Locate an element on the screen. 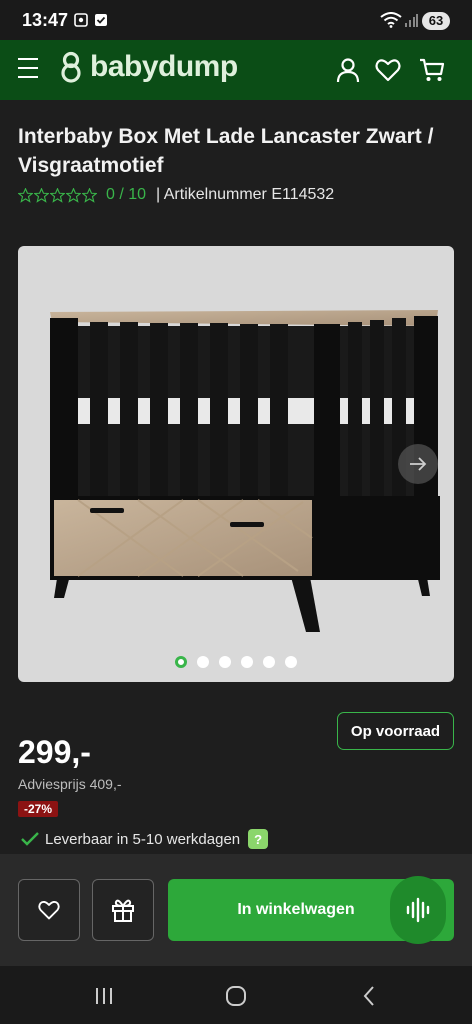 The image size is (472, 1024). gift-icon is located at coordinates (123, 910).